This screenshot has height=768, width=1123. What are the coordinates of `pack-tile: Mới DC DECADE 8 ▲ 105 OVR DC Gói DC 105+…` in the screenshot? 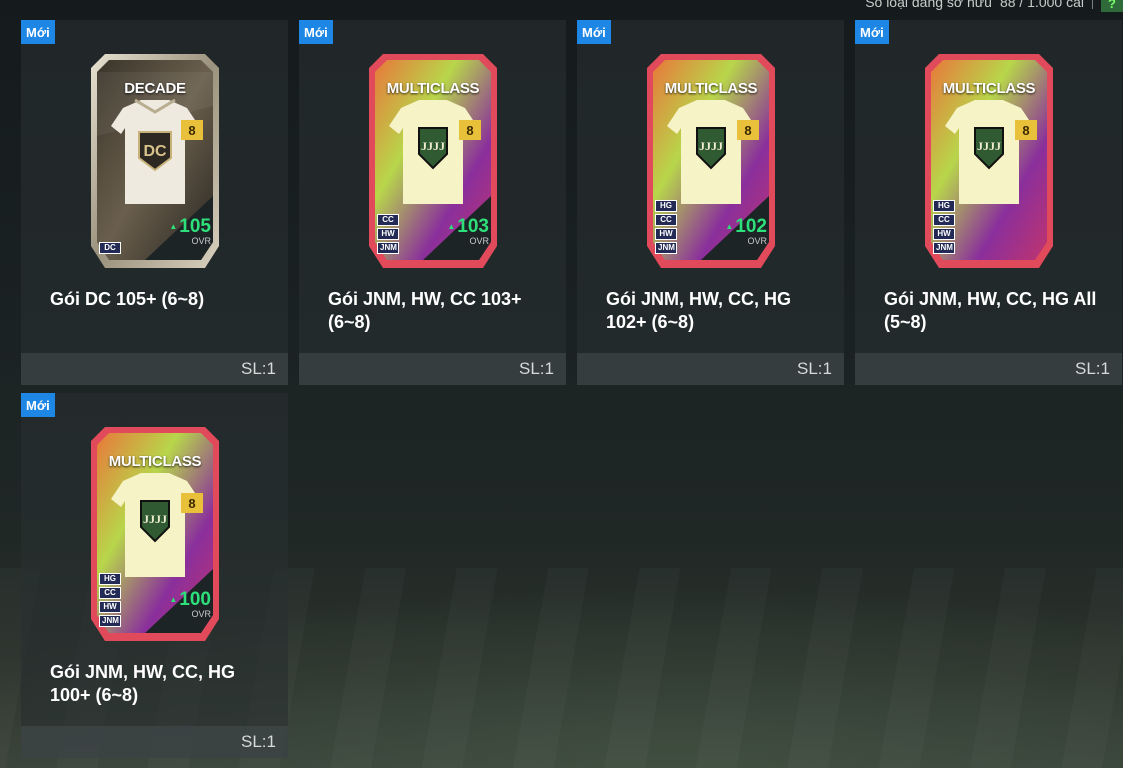 It's located at (154, 202).